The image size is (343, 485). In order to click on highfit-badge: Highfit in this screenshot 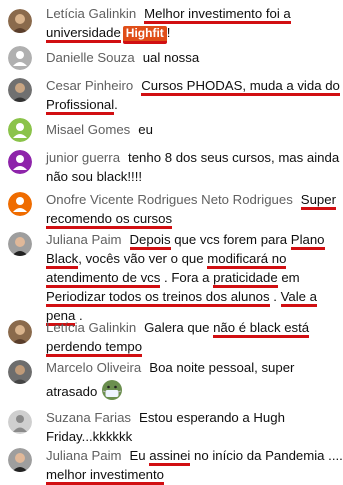, I will do `click(144, 35)`.